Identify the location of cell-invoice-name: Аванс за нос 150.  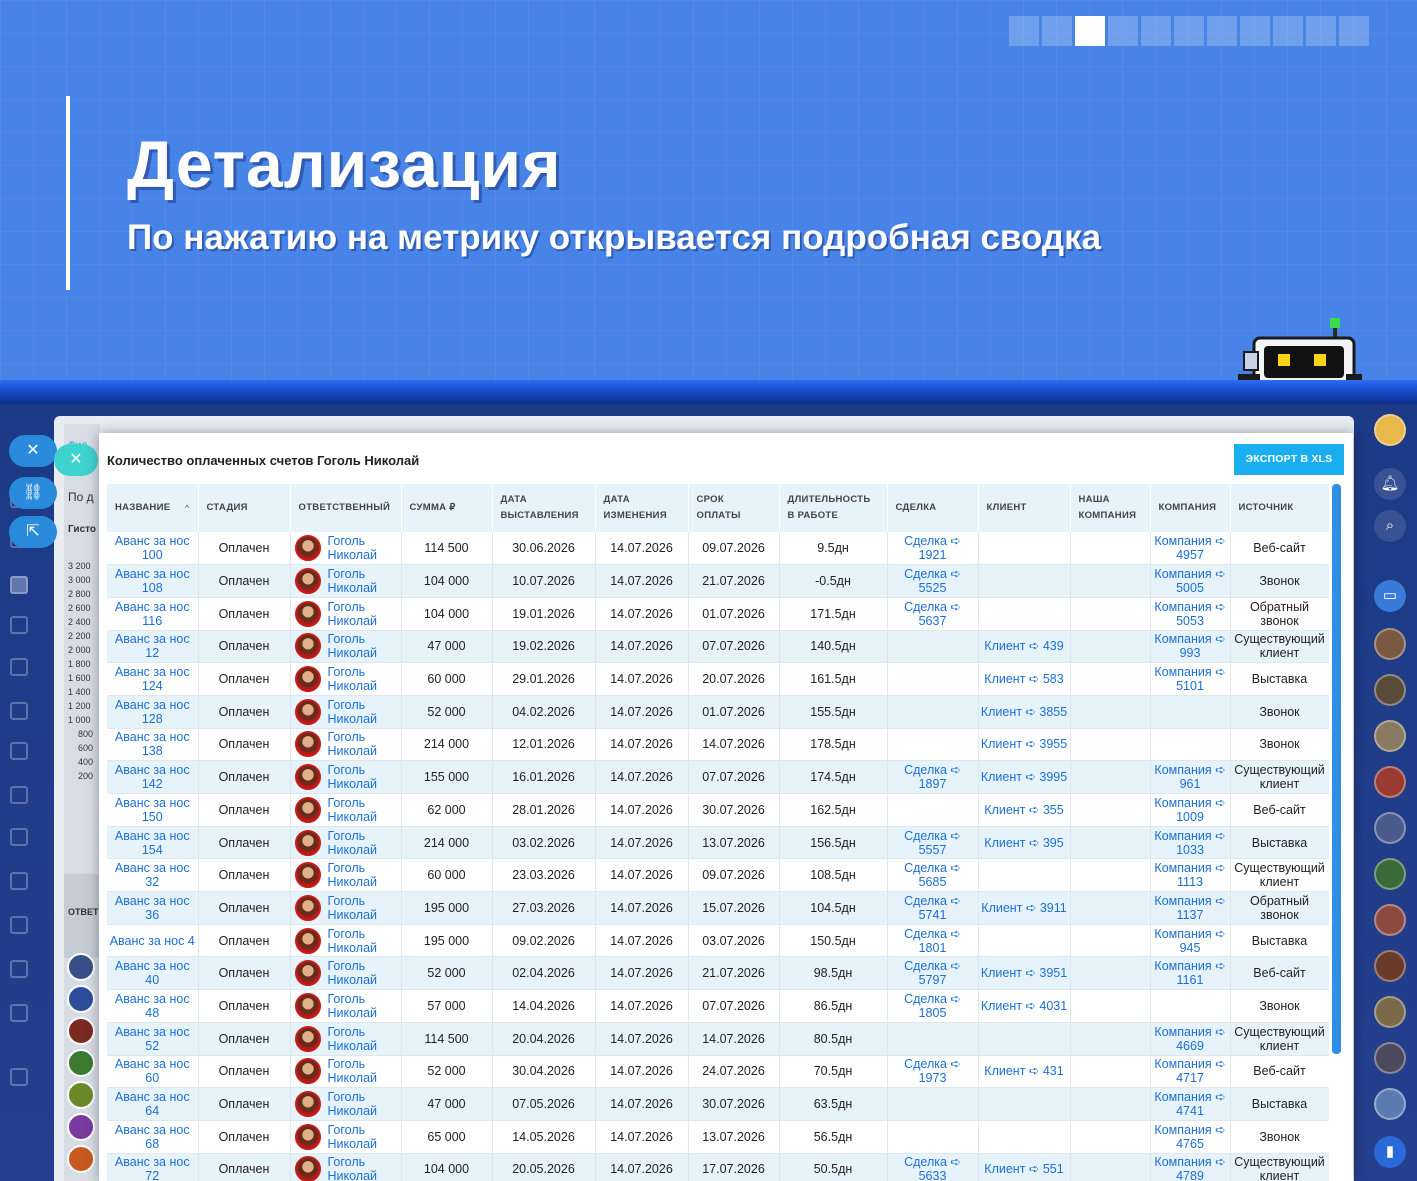
(153, 810).